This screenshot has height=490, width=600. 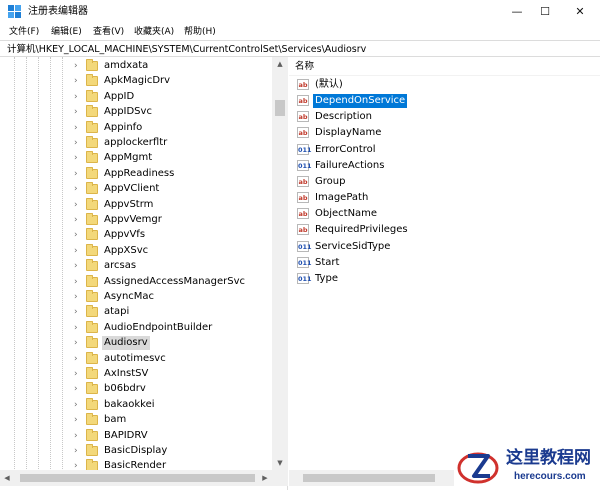 What do you see at coordinates (136, 436) in the screenshot?
I see `tree-item: › BAPIDRV` at bounding box center [136, 436].